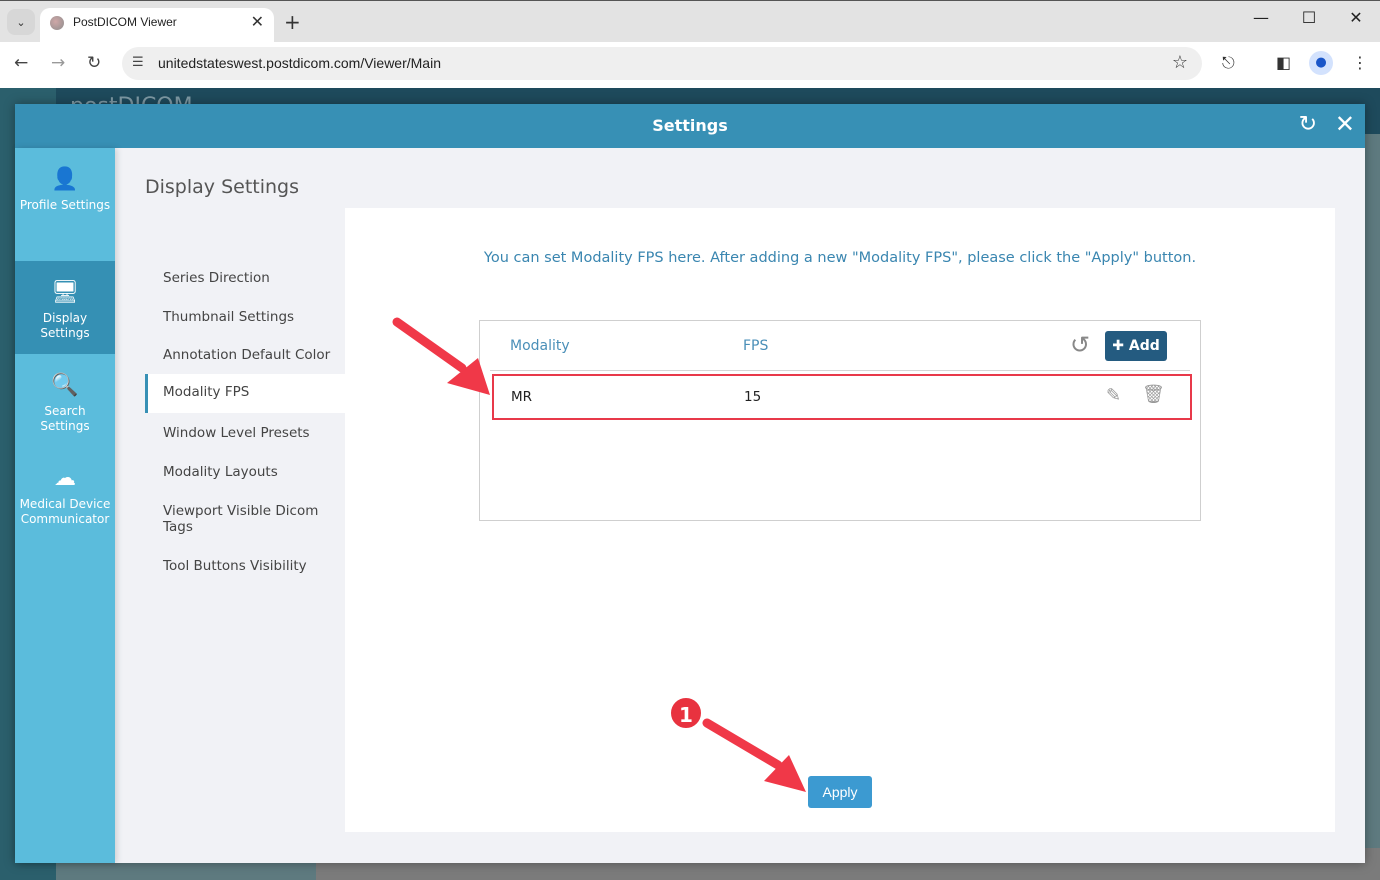 This screenshot has height=880, width=1380. I want to click on submenu-window-level-presets: Window Level Presets, so click(227, 433).